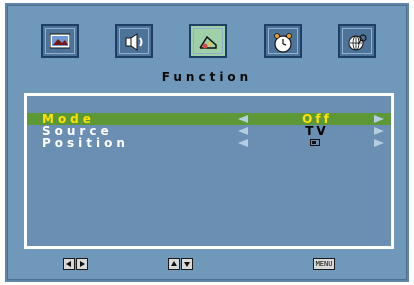  What do you see at coordinates (317, 131) in the screenshot?
I see `menu-value-source: TV` at bounding box center [317, 131].